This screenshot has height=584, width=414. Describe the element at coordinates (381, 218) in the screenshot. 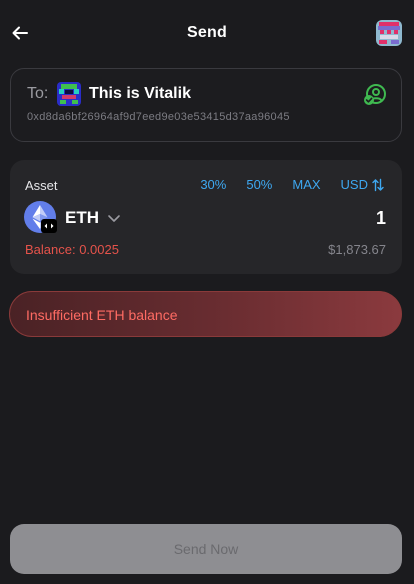

I see `amount-input: 1` at that location.